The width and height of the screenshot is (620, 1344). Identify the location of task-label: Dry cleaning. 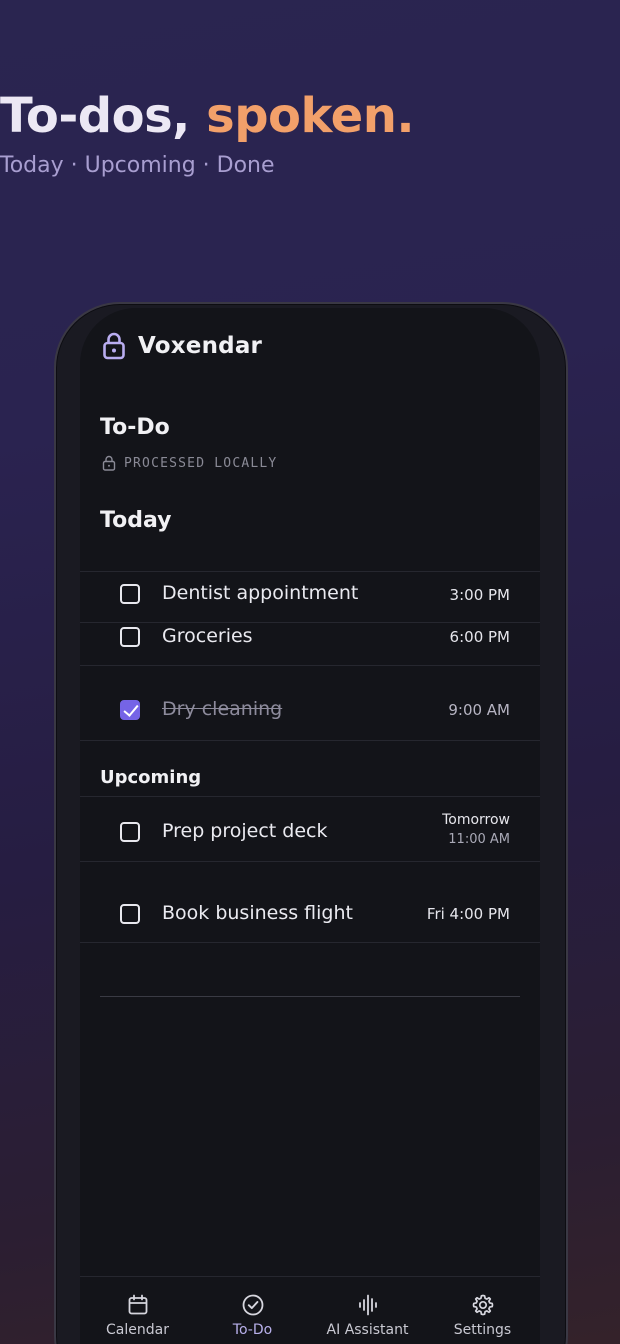
(222, 709).